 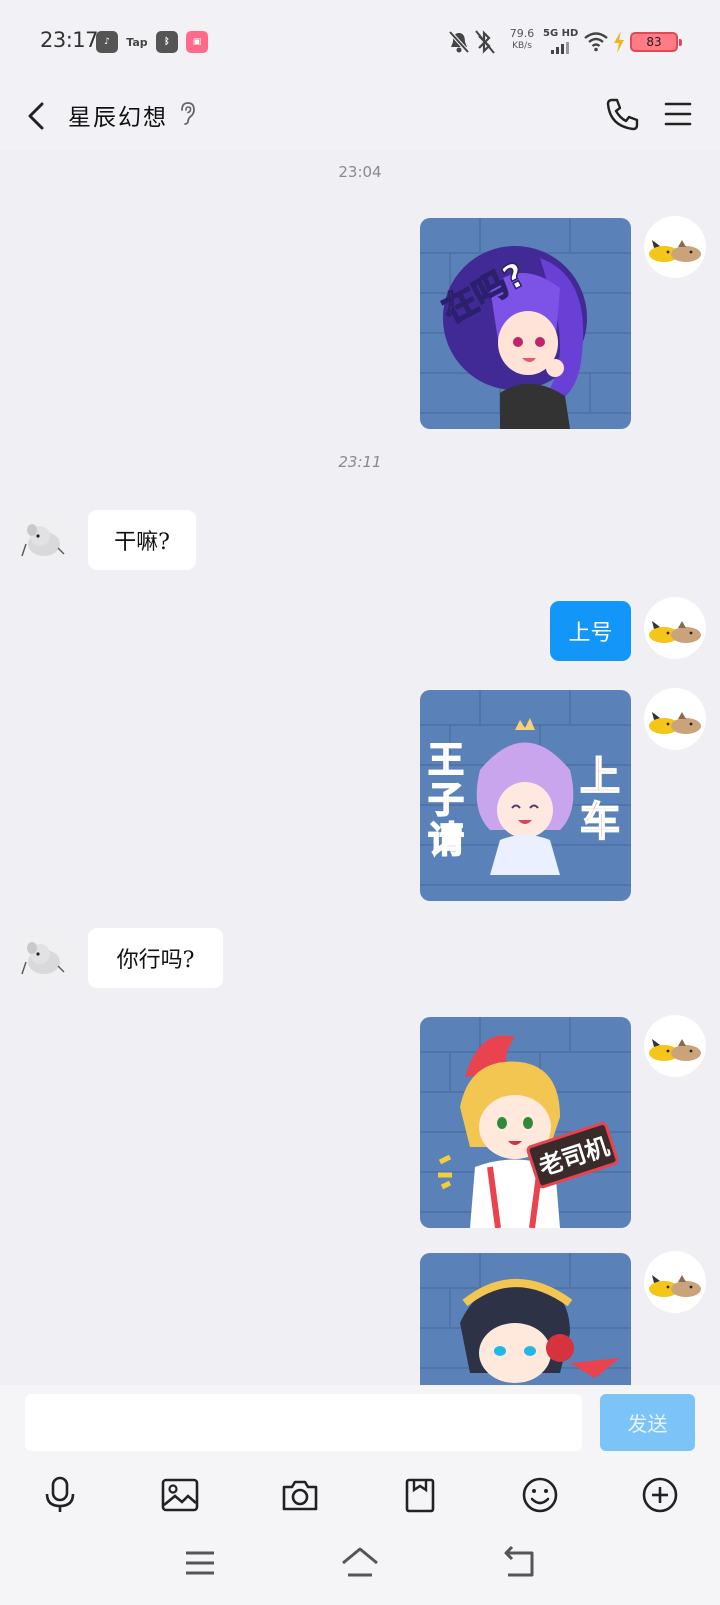 I want to click on sticker-message: 王 子 请 上 车, so click(x=525, y=795).